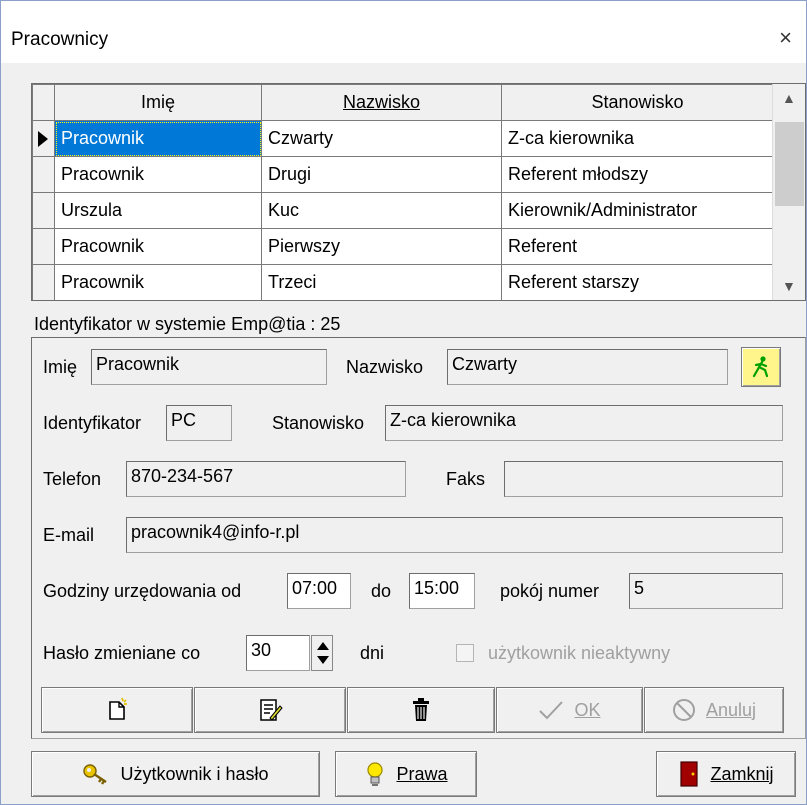 The height and width of the screenshot is (805, 807). I want to click on nieaktywny-label: użytkownik nieaktywny, so click(579, 653).